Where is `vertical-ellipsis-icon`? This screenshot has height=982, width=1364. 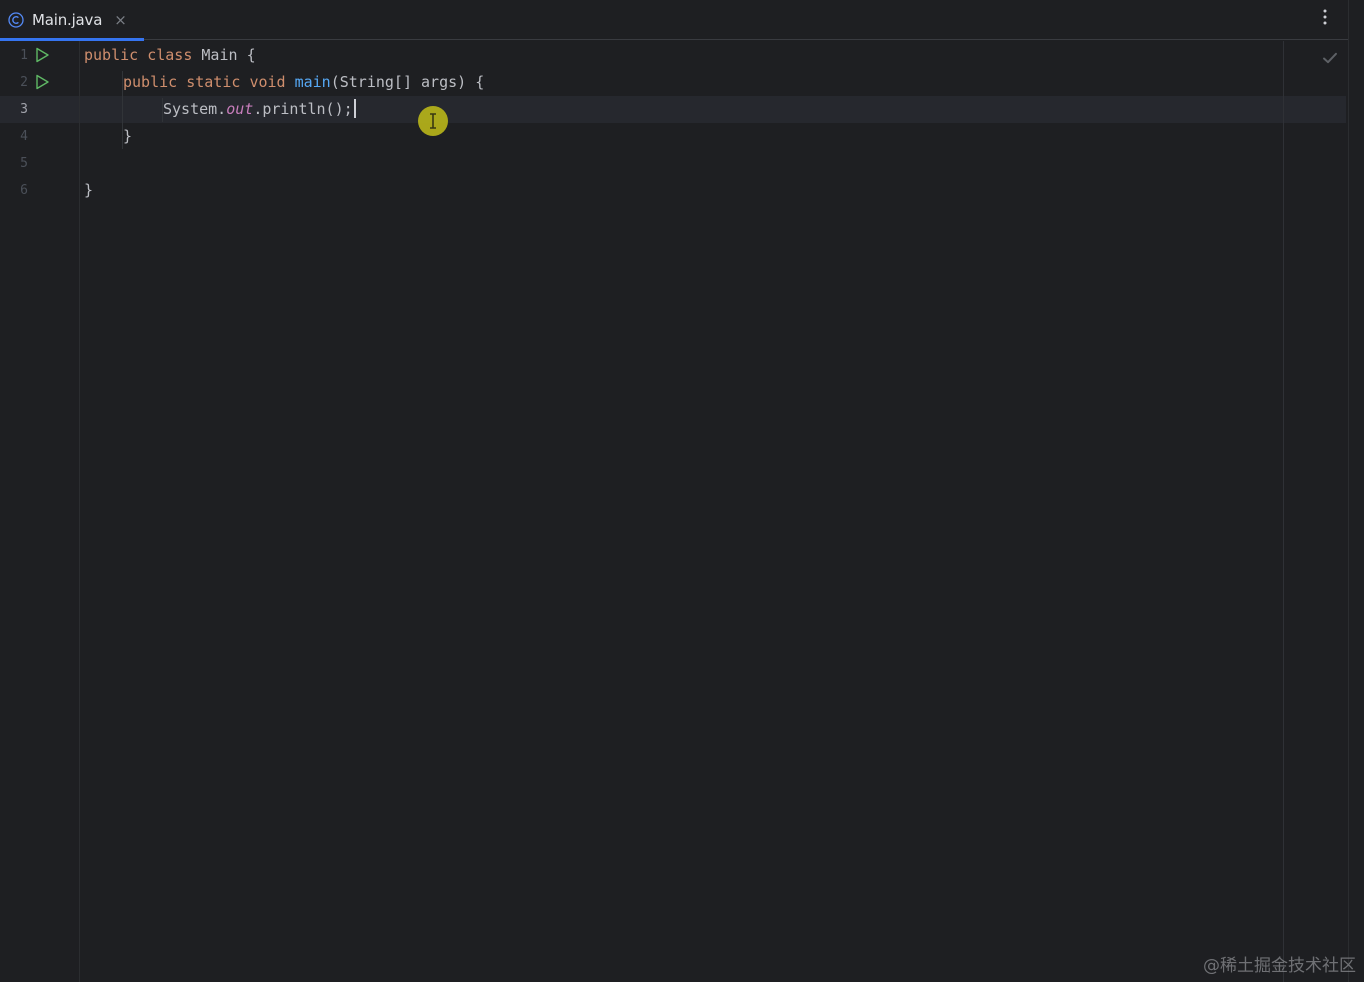 vertical-ellipsis-icon is located at coordinates (1325, 17).